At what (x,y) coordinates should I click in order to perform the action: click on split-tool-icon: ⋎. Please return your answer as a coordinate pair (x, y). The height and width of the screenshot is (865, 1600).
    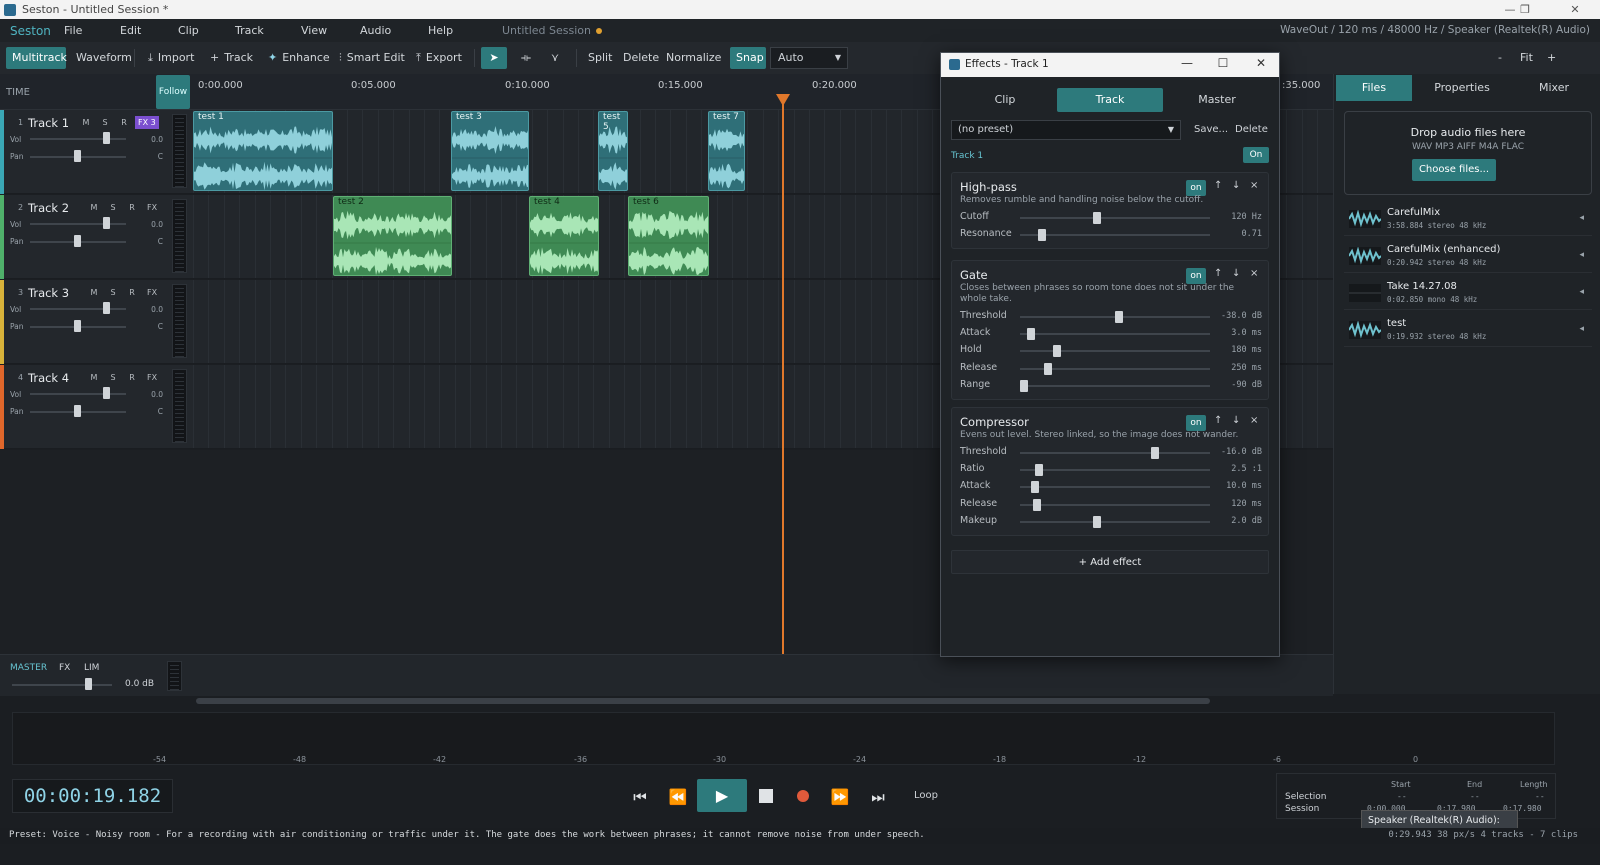
    Looking at the image, I should click on (555, 58).